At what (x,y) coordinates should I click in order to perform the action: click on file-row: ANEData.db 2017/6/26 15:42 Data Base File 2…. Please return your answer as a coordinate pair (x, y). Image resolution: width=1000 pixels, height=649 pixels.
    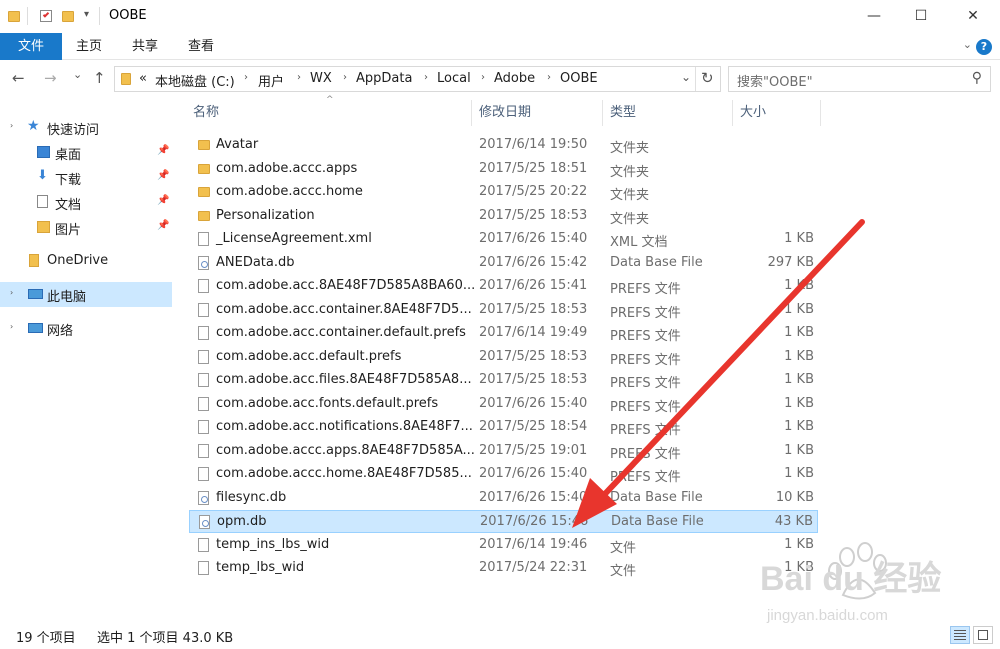
    Looking at the image, I should click on (503, 263).